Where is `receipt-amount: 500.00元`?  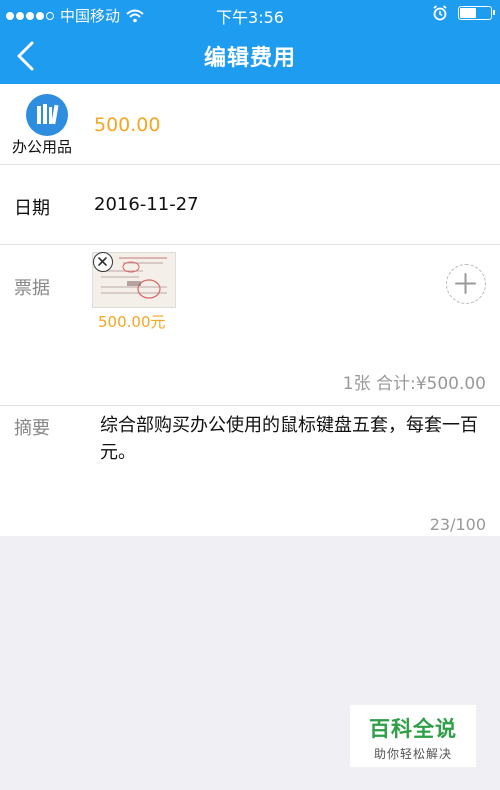
receipt-amount: 500.00元 is located at coordinates (132, 322).